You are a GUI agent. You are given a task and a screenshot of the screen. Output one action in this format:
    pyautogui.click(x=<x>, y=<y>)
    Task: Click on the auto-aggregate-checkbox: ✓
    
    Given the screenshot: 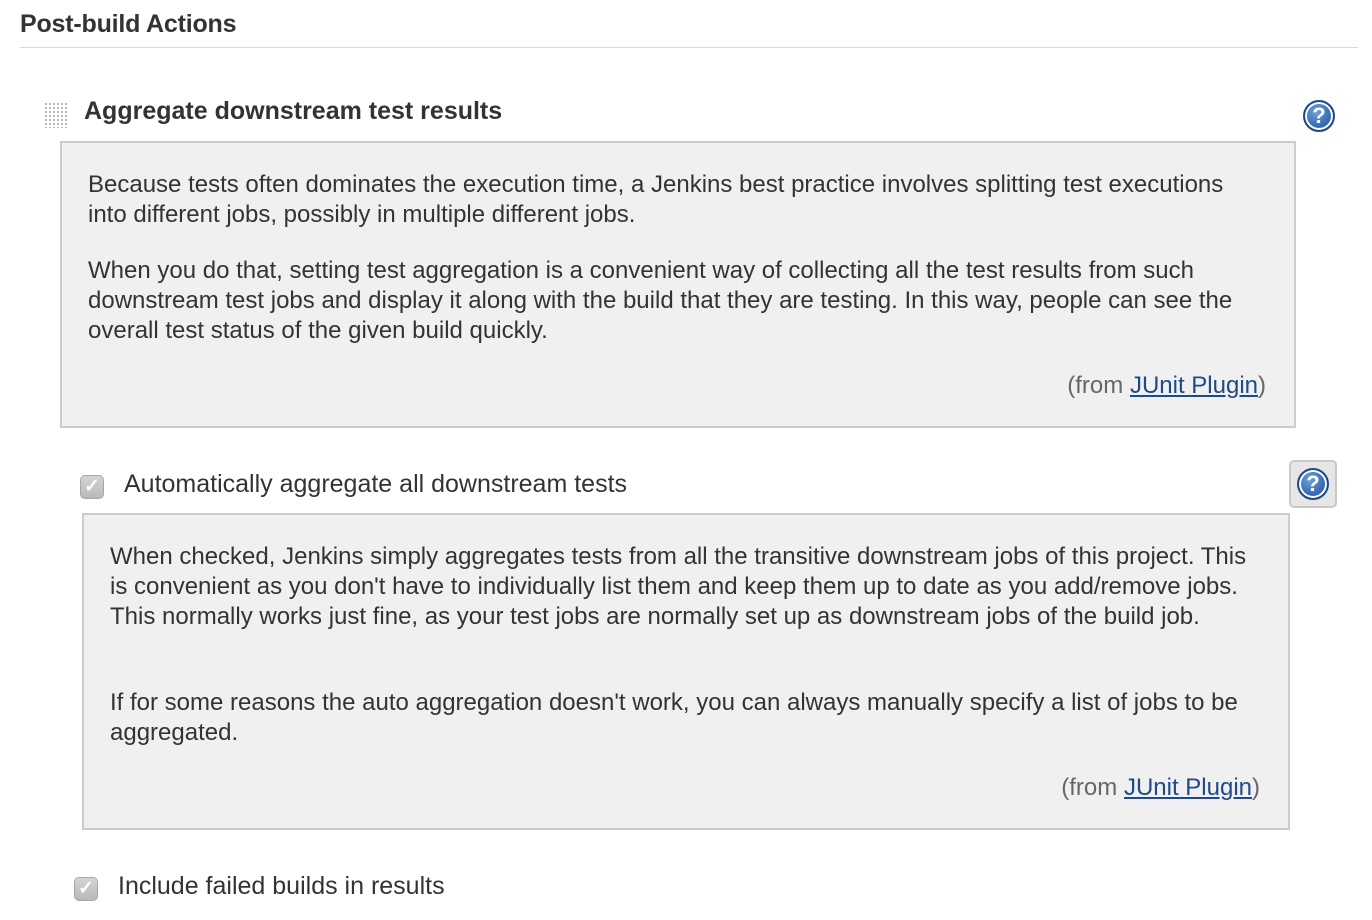 What is the action you would take?
    pyautogui.click(x=92, y=487)
    